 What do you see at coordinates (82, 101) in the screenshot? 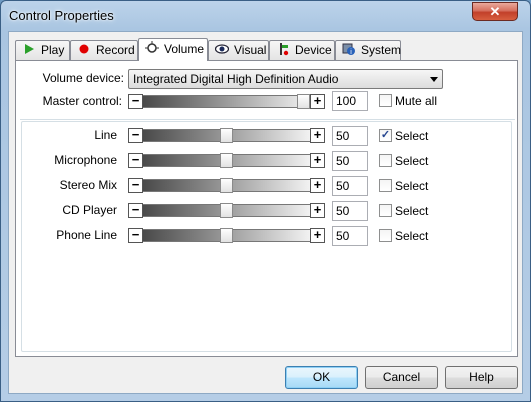
I see `master-control-label: Master control:` at bounding box center [82, 101].